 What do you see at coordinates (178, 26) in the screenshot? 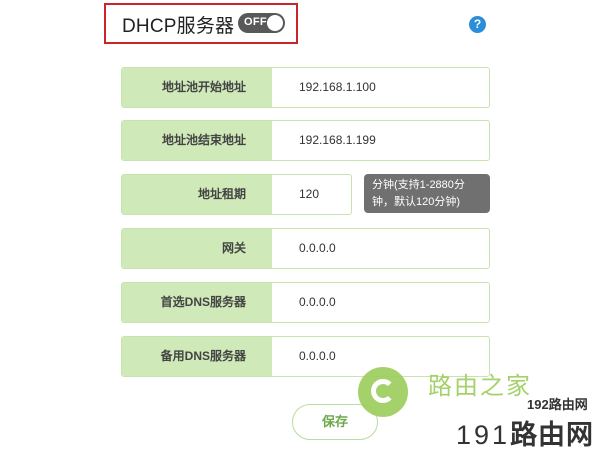
I see `page-title: DHCP服务器` at bounding box center [178, 26].